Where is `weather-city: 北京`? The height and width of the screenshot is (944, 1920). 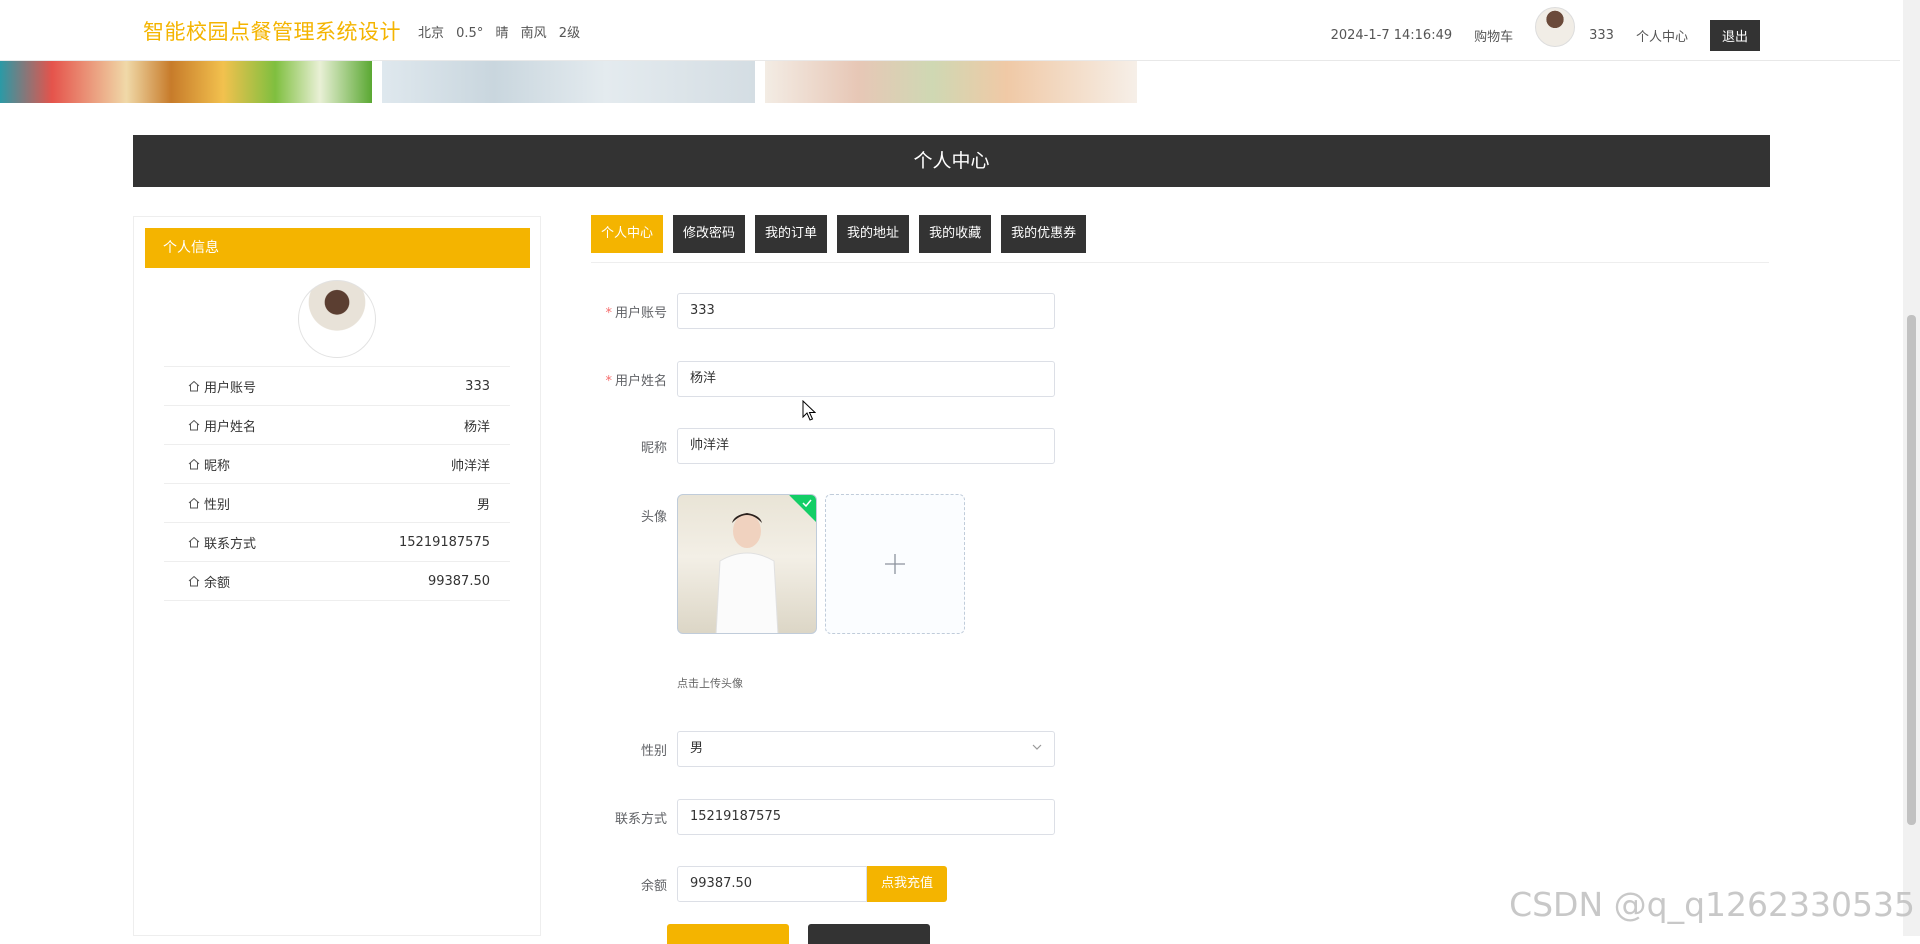
weather-city: 北京 is located at coordinates (431, 33).